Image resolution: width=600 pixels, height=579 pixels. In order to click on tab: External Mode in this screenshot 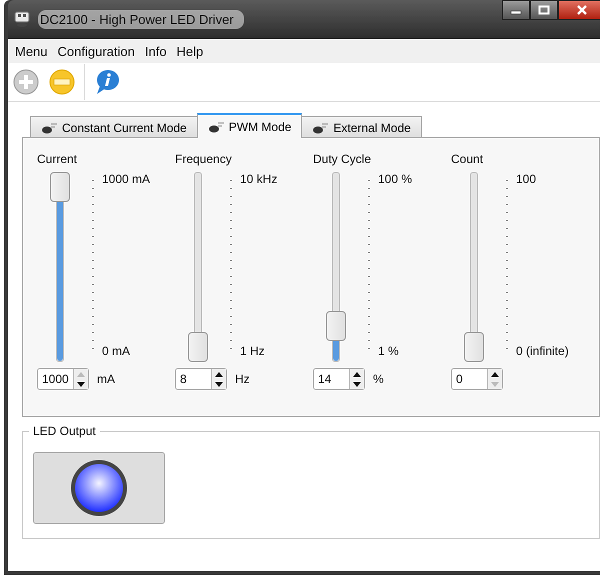, I will do `click(361, 127)`.